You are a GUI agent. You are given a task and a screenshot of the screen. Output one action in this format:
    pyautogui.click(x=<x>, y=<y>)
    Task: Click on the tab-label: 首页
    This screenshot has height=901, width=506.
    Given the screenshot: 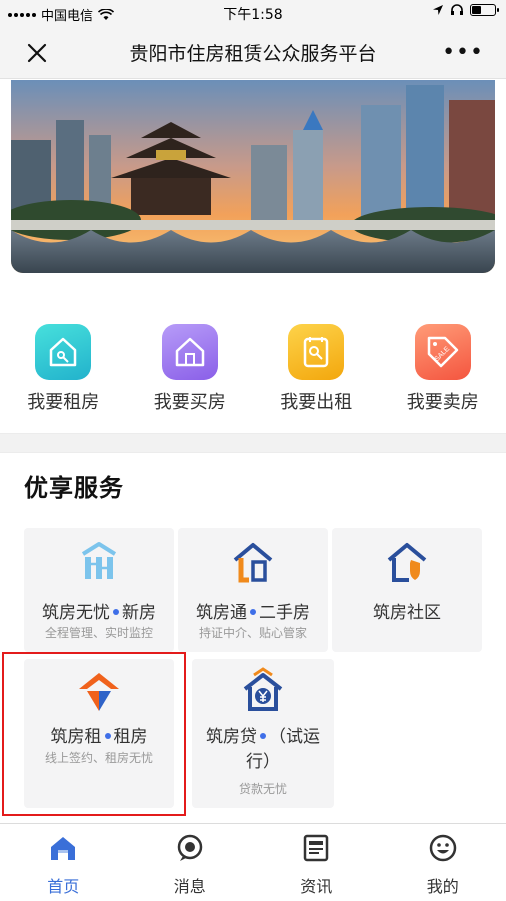 What is the action you would take?
    pyautogui.click(x=63, y=885)
    